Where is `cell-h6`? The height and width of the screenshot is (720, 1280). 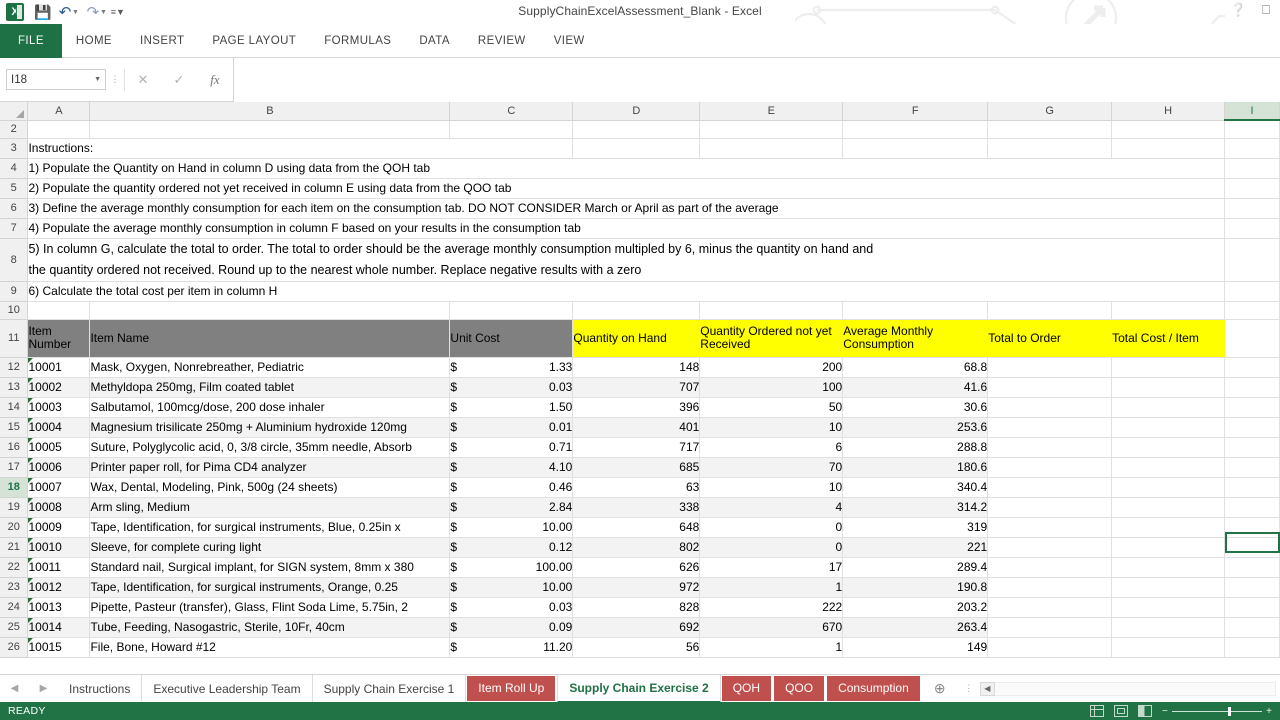 cell-h6 is located at coordinates (1168, 208).